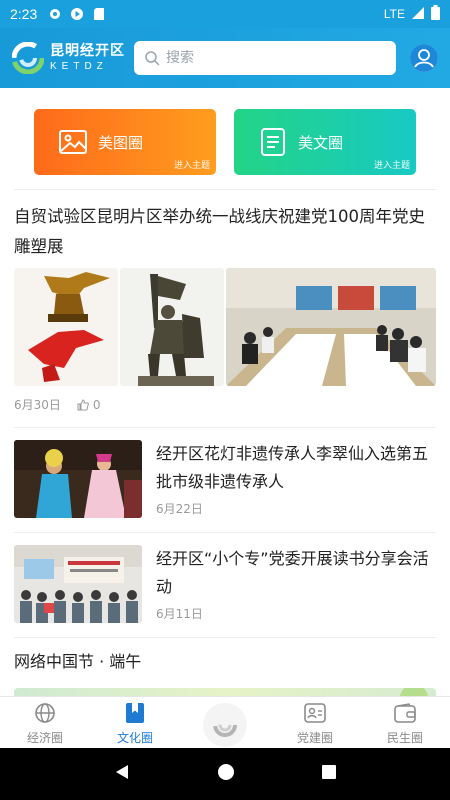  Describe the element at coordinates (225, 667) in the screenshot. I see `topic-section: 网络中国节 · 端午` at that location.